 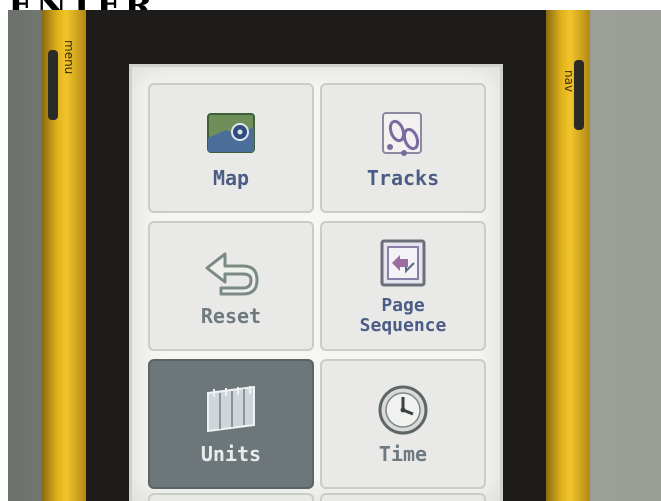 What do you see at coordinates (231, 272) in the screenshot?
I see `back-arrow-icon` at bounding box center [231, 272].